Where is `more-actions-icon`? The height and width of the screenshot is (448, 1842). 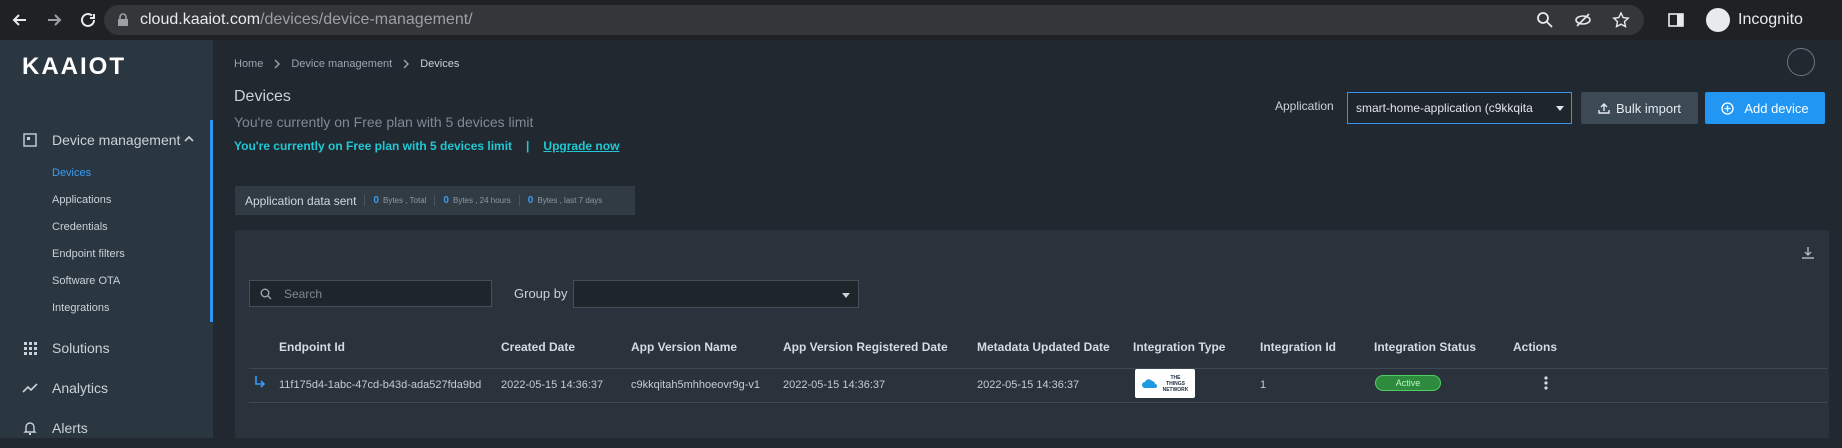 more-actions-icon is located at coordinates (1546, 383).